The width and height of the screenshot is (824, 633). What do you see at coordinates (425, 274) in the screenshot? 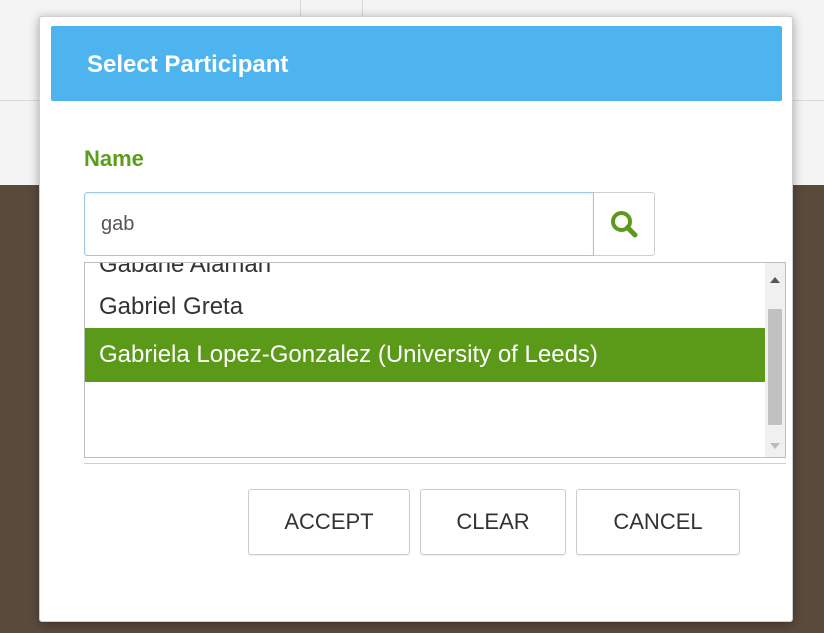
I see `list-item: Gabarie Alaman` at bounding box center [425, 274].